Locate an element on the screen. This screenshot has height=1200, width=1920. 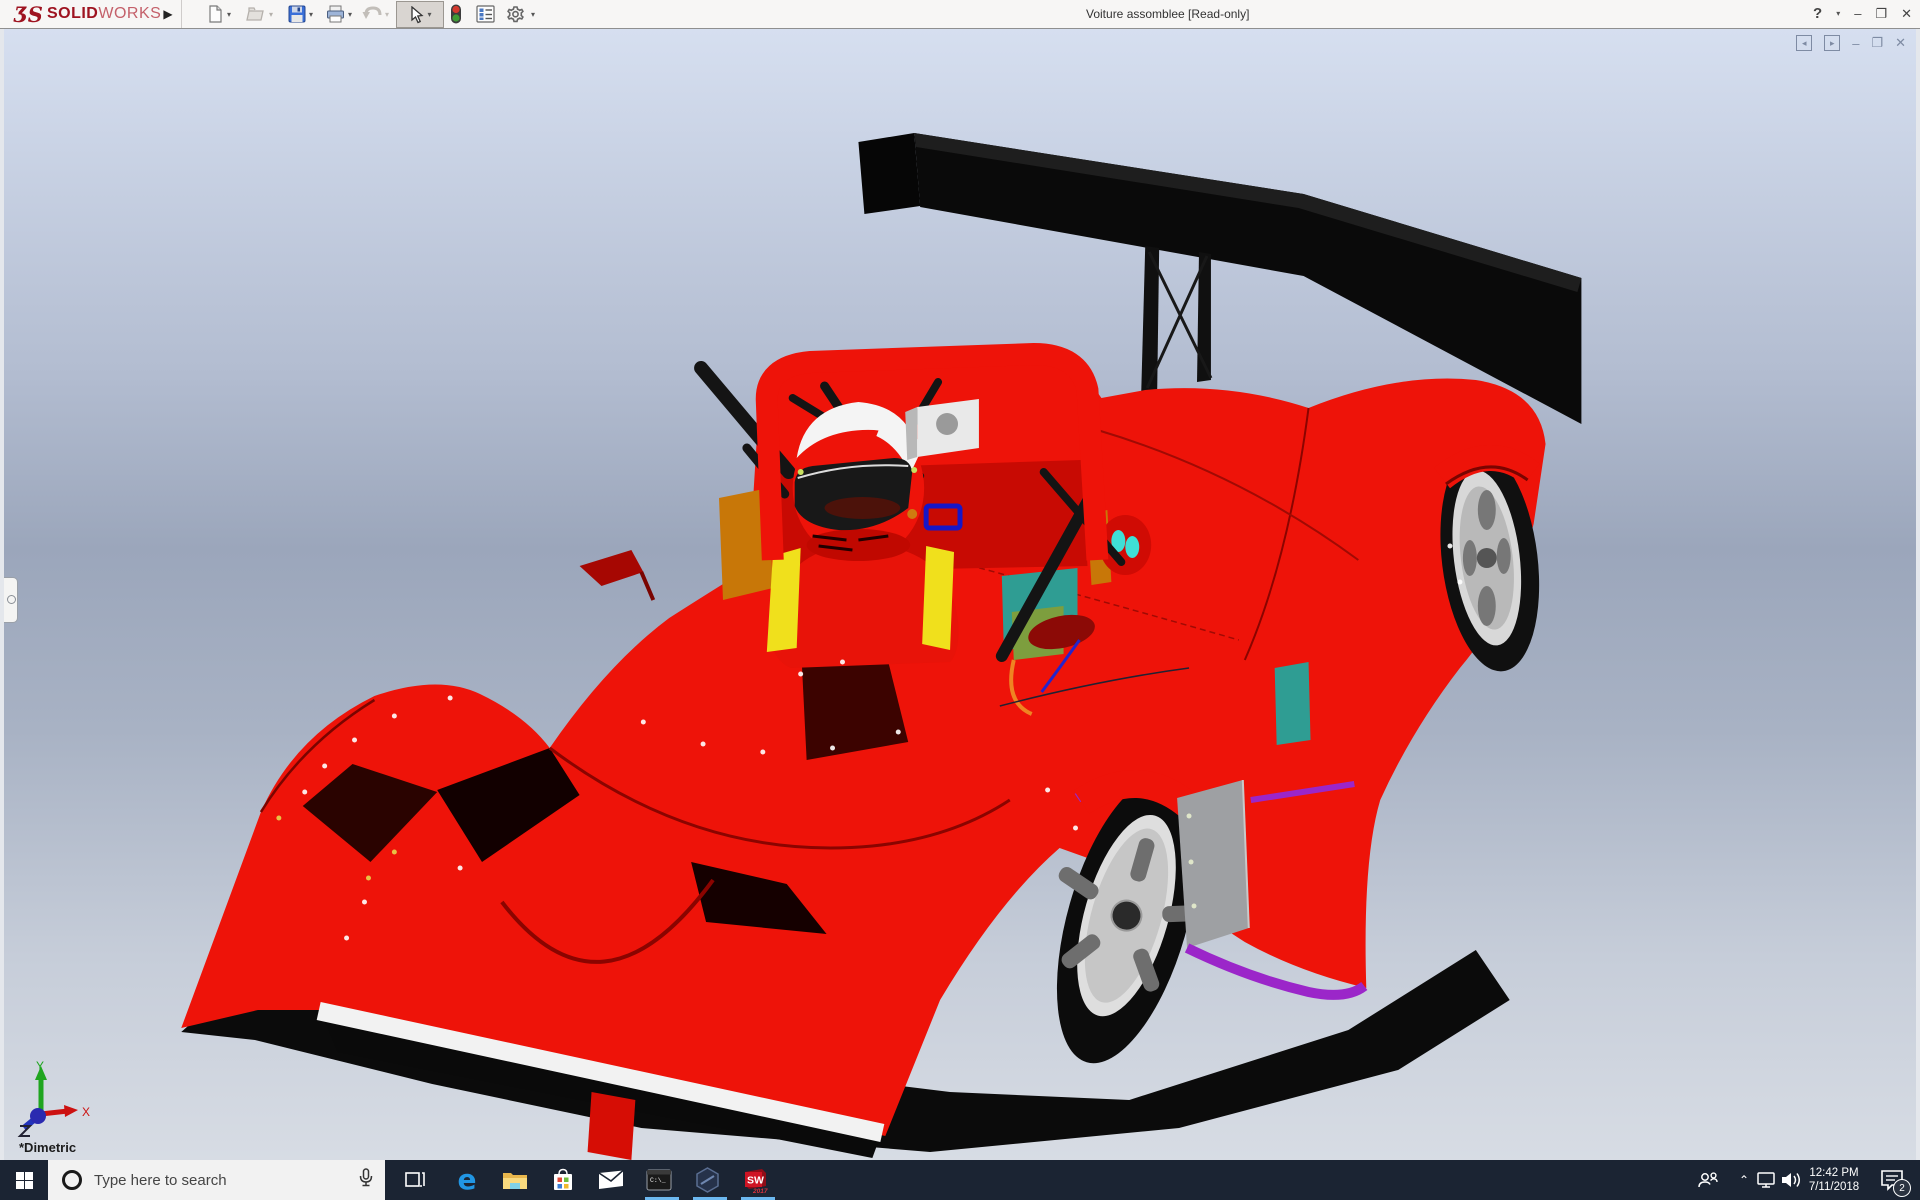
solidworks-logo-mark-icon: ƷS is located at coordinates (28, 14).